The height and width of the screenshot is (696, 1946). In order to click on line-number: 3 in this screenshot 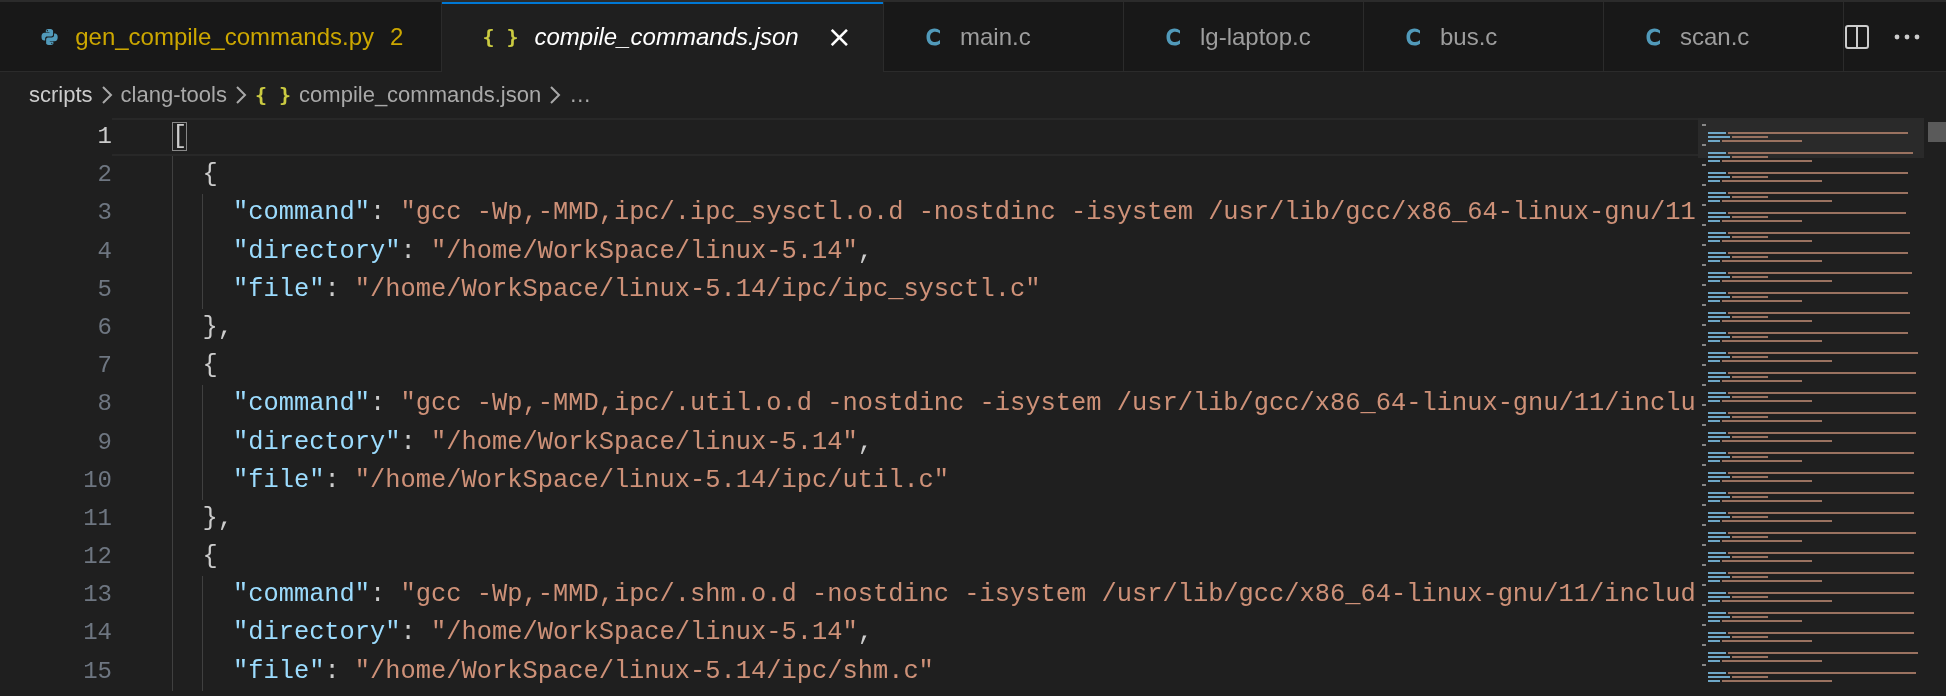, I will do `click(104, 213)`.